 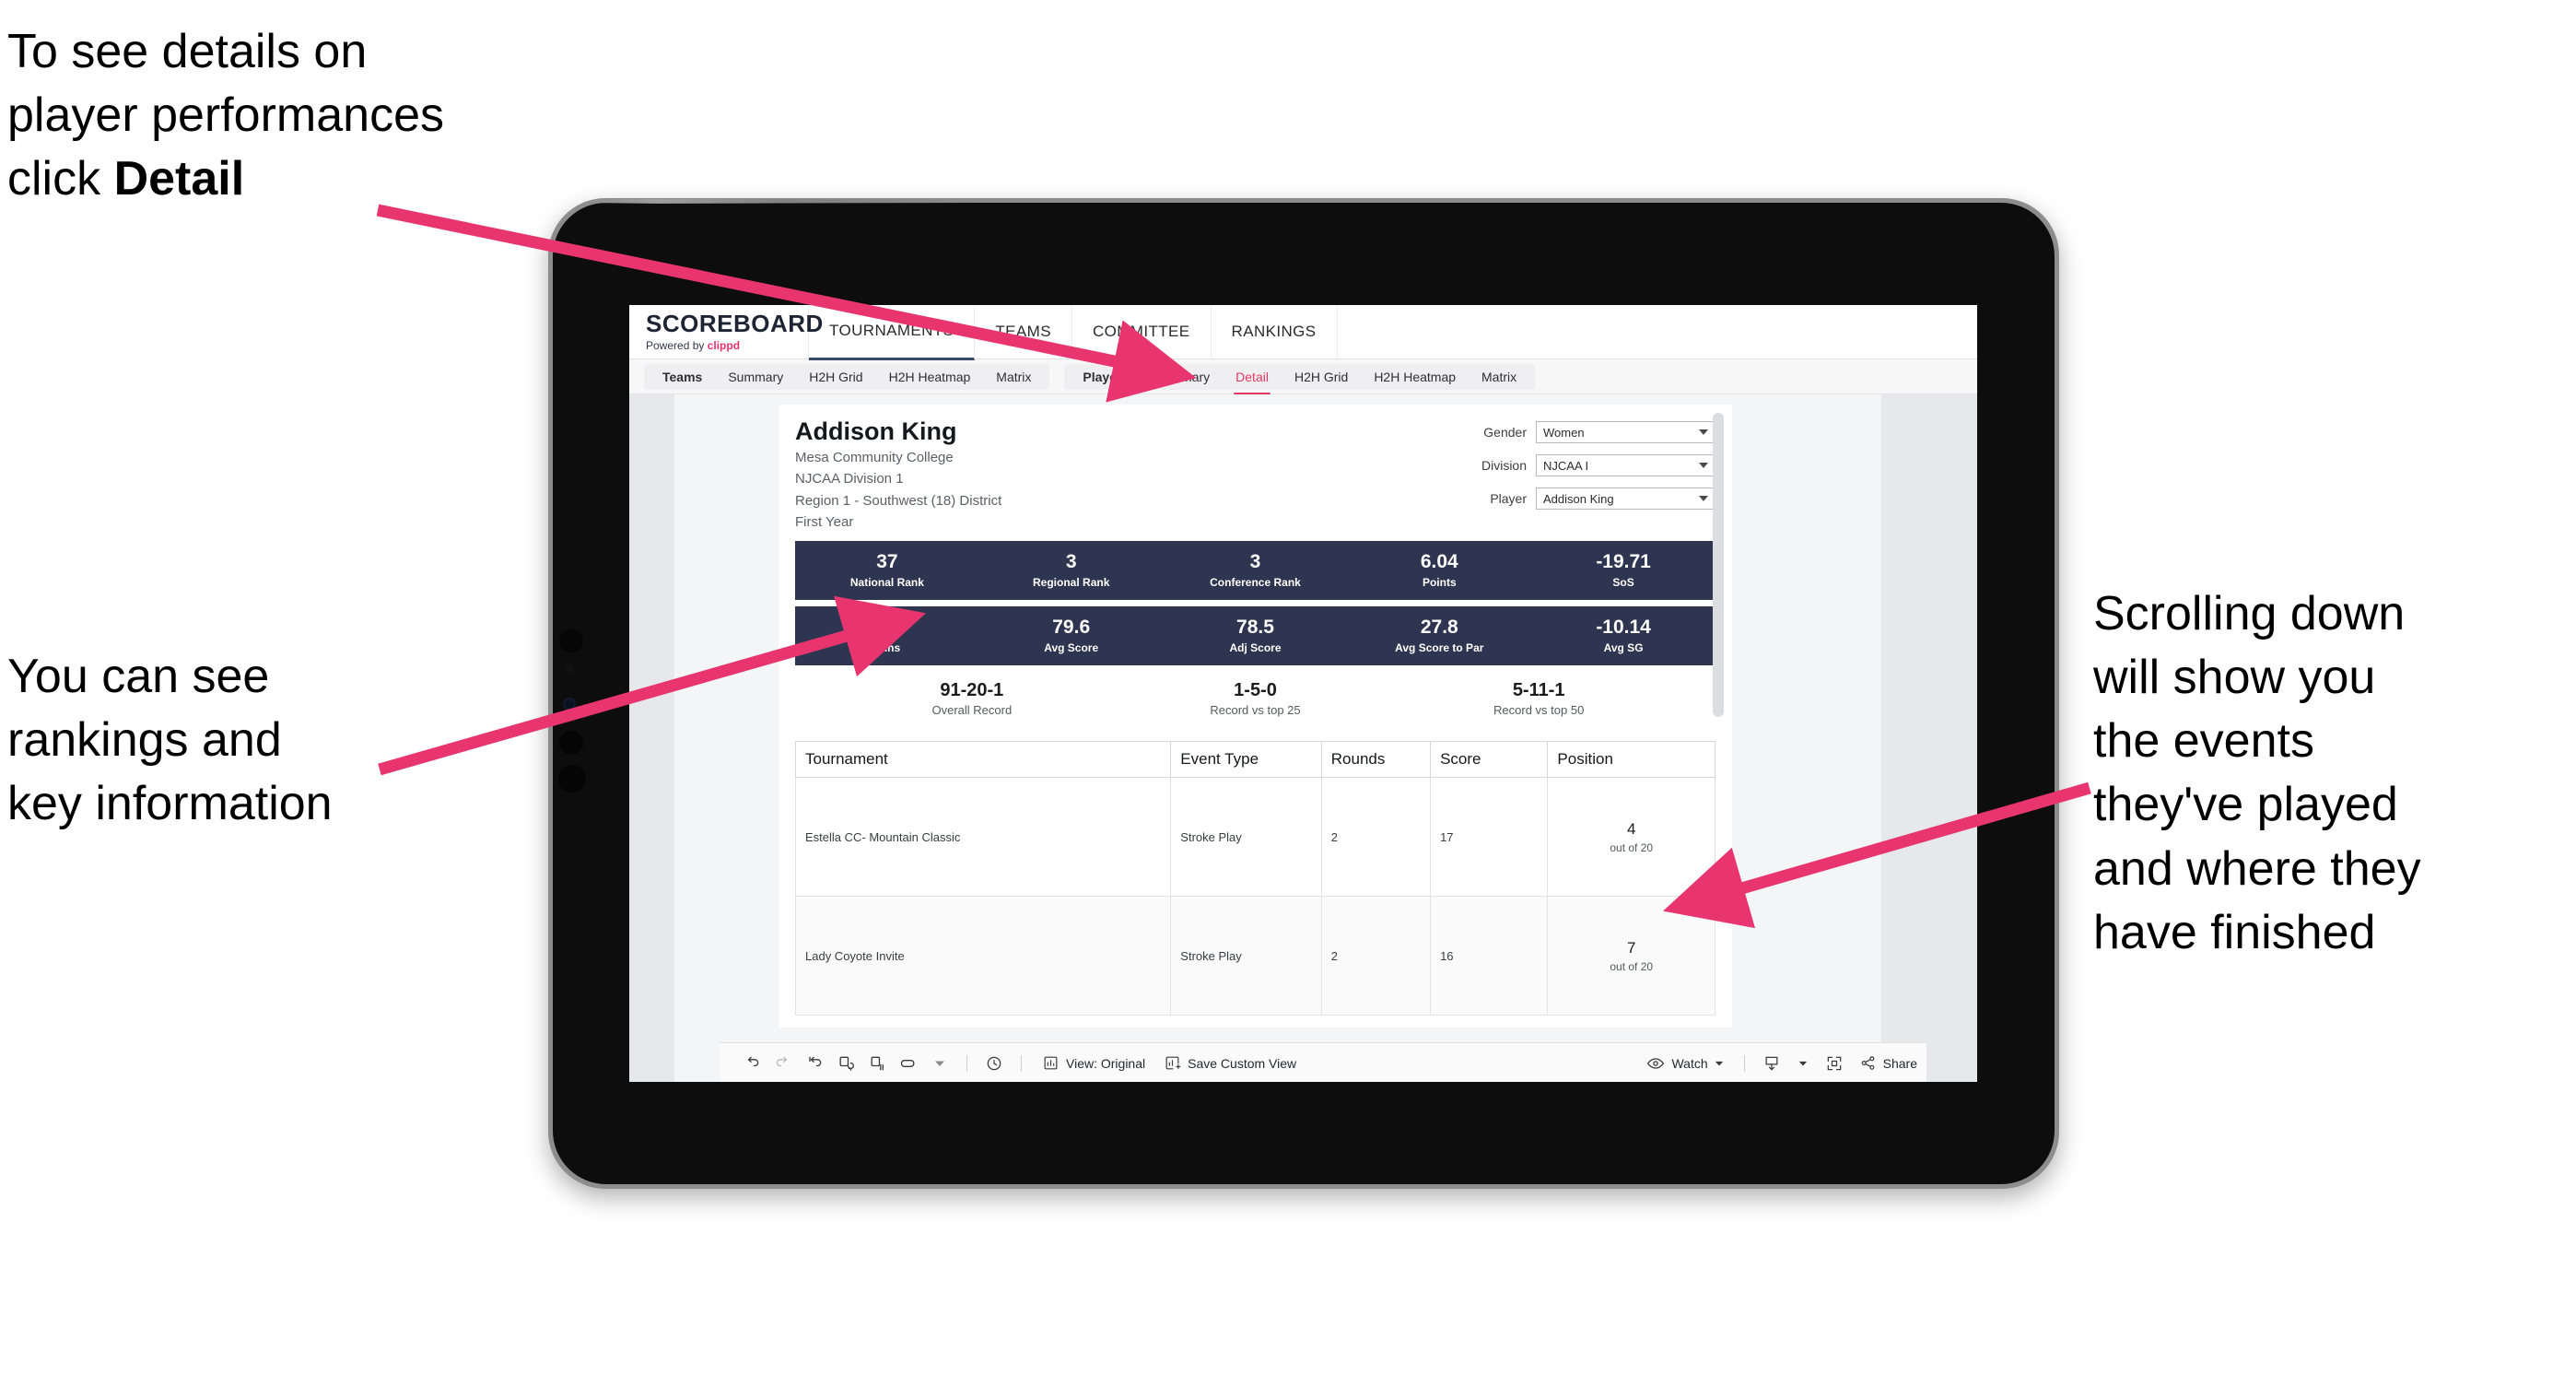 I want to click on save-custom-view-button: Save Custom View, so click(x=1230, y=1063).